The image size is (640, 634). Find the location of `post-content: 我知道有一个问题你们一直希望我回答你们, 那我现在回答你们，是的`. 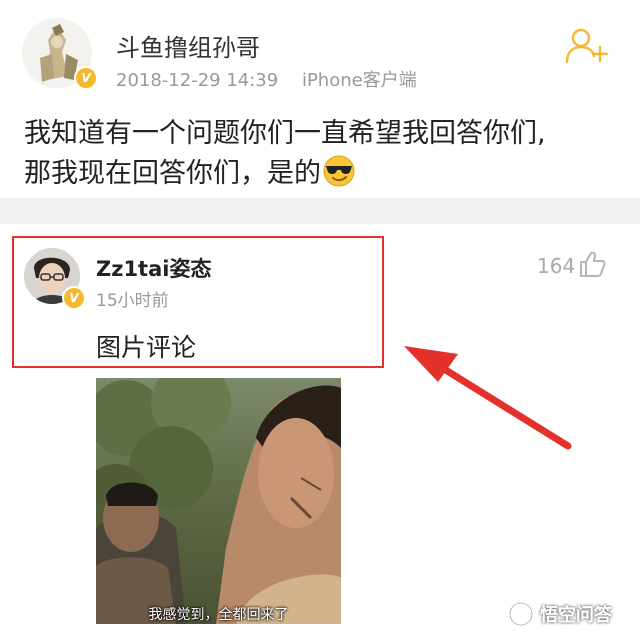

post-content: 我知道有一个问题你们一直希望我回答你们, 那我现在回答你们，是的 is located at coordinates (324, 154).